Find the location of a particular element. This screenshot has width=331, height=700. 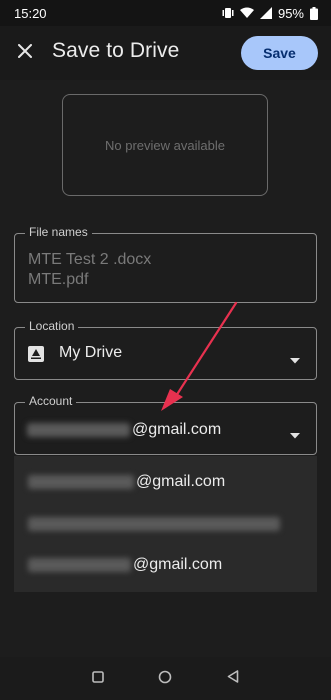

home-button is located at coordinates (165, 679).